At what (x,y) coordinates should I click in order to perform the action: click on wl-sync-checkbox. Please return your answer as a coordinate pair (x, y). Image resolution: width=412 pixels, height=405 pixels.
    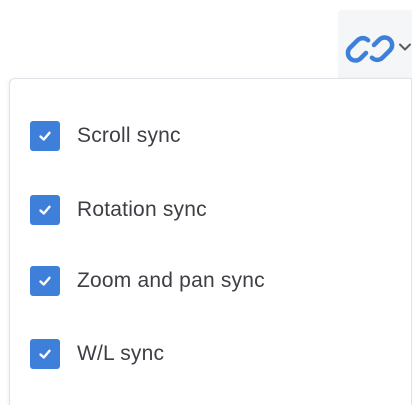
    Looking at the image, I should click on (45, 354).